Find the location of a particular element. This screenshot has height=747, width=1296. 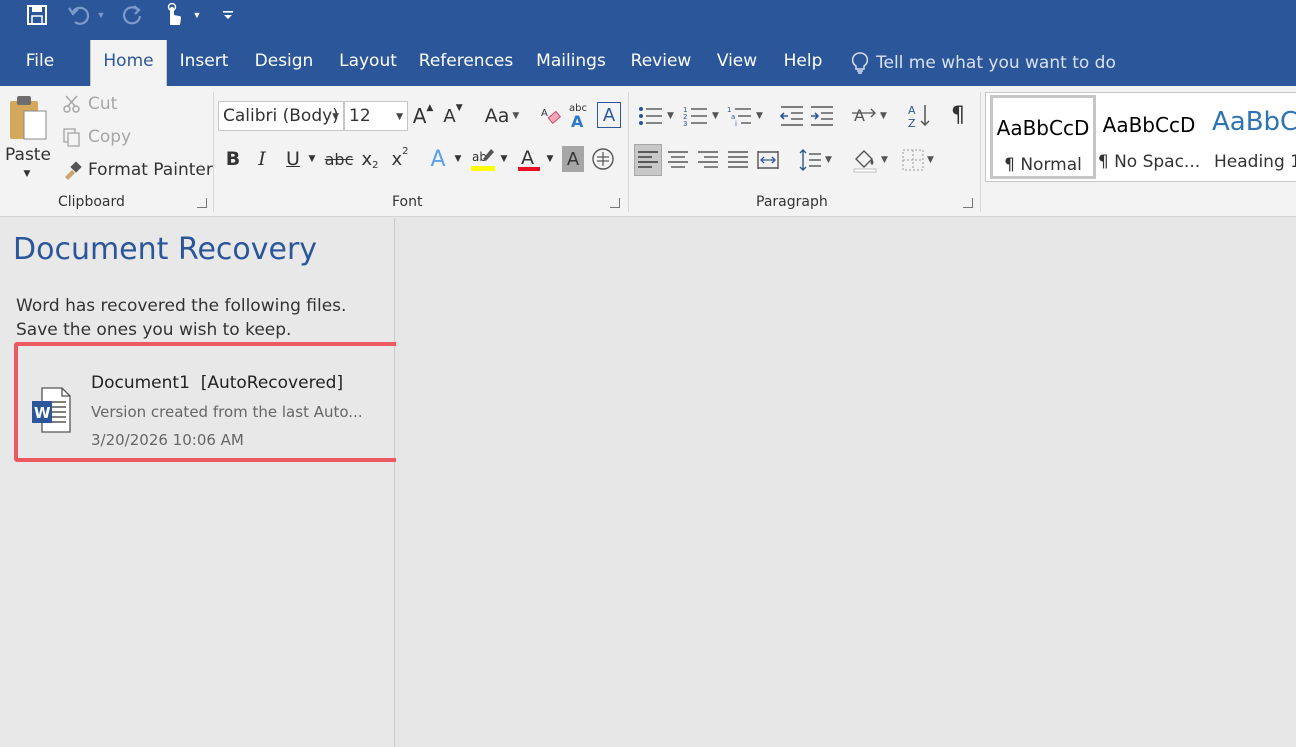

separator is located at coordinates (980, 152).